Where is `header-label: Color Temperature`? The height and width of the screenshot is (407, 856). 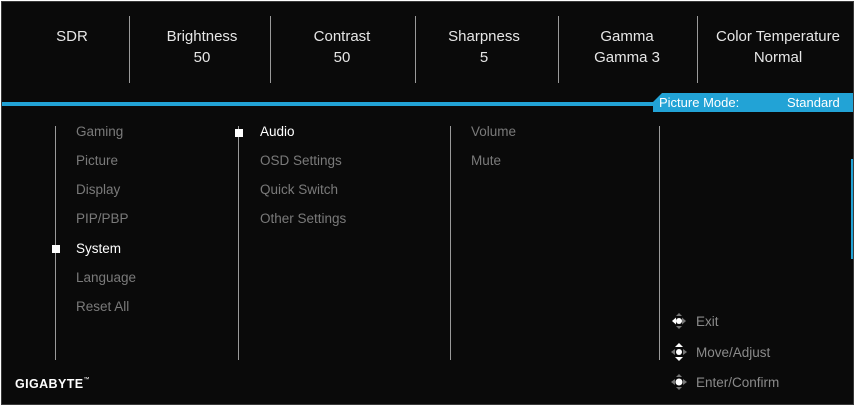
header-label: Color Temperature is located at coordinates (778, 36).